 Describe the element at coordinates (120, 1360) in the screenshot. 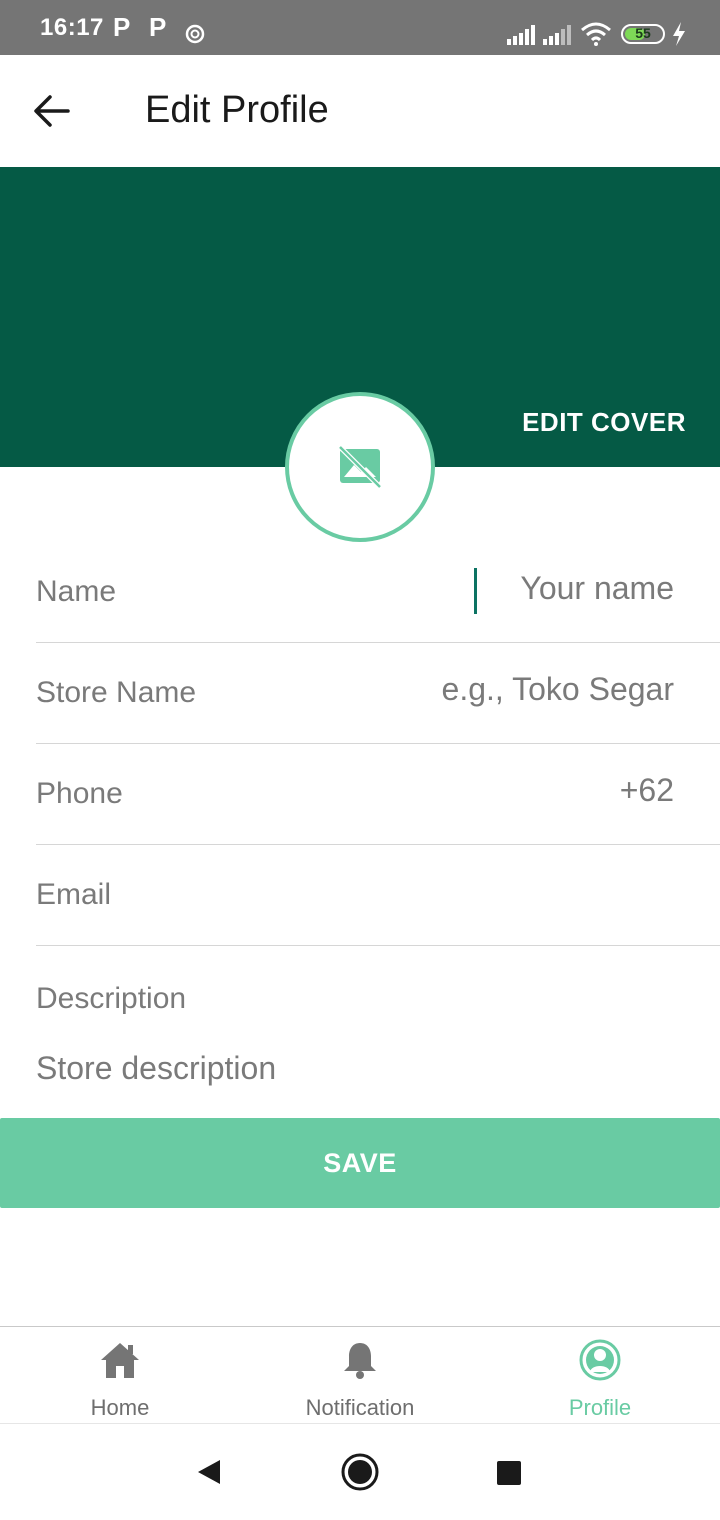

I see `home-icon` at that location.